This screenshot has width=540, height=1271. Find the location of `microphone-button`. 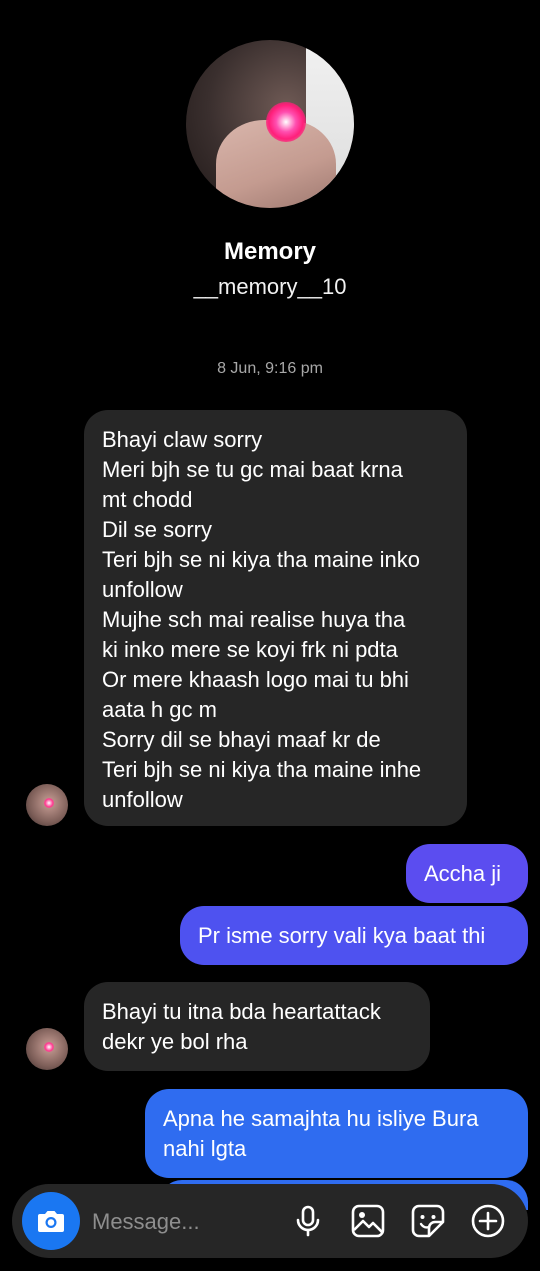

microphone-button is located at coordinates (308, 1221).